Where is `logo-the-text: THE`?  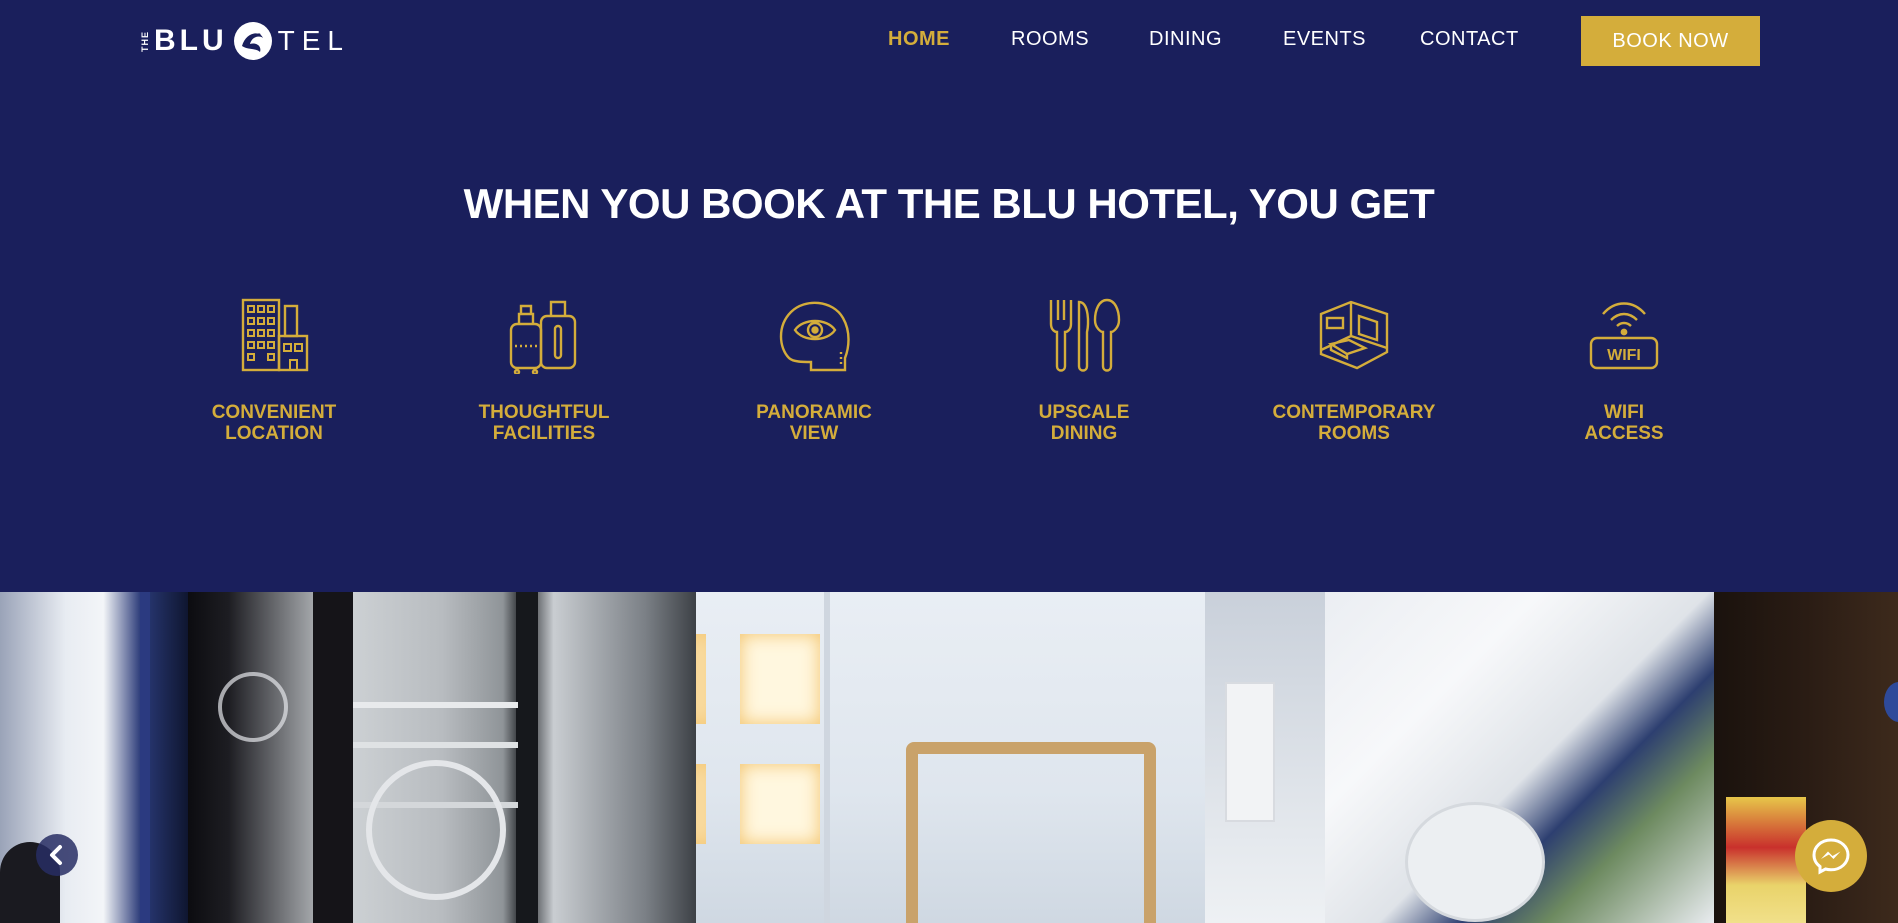 logo-the-text: THE is located at coordinates (145, 41).